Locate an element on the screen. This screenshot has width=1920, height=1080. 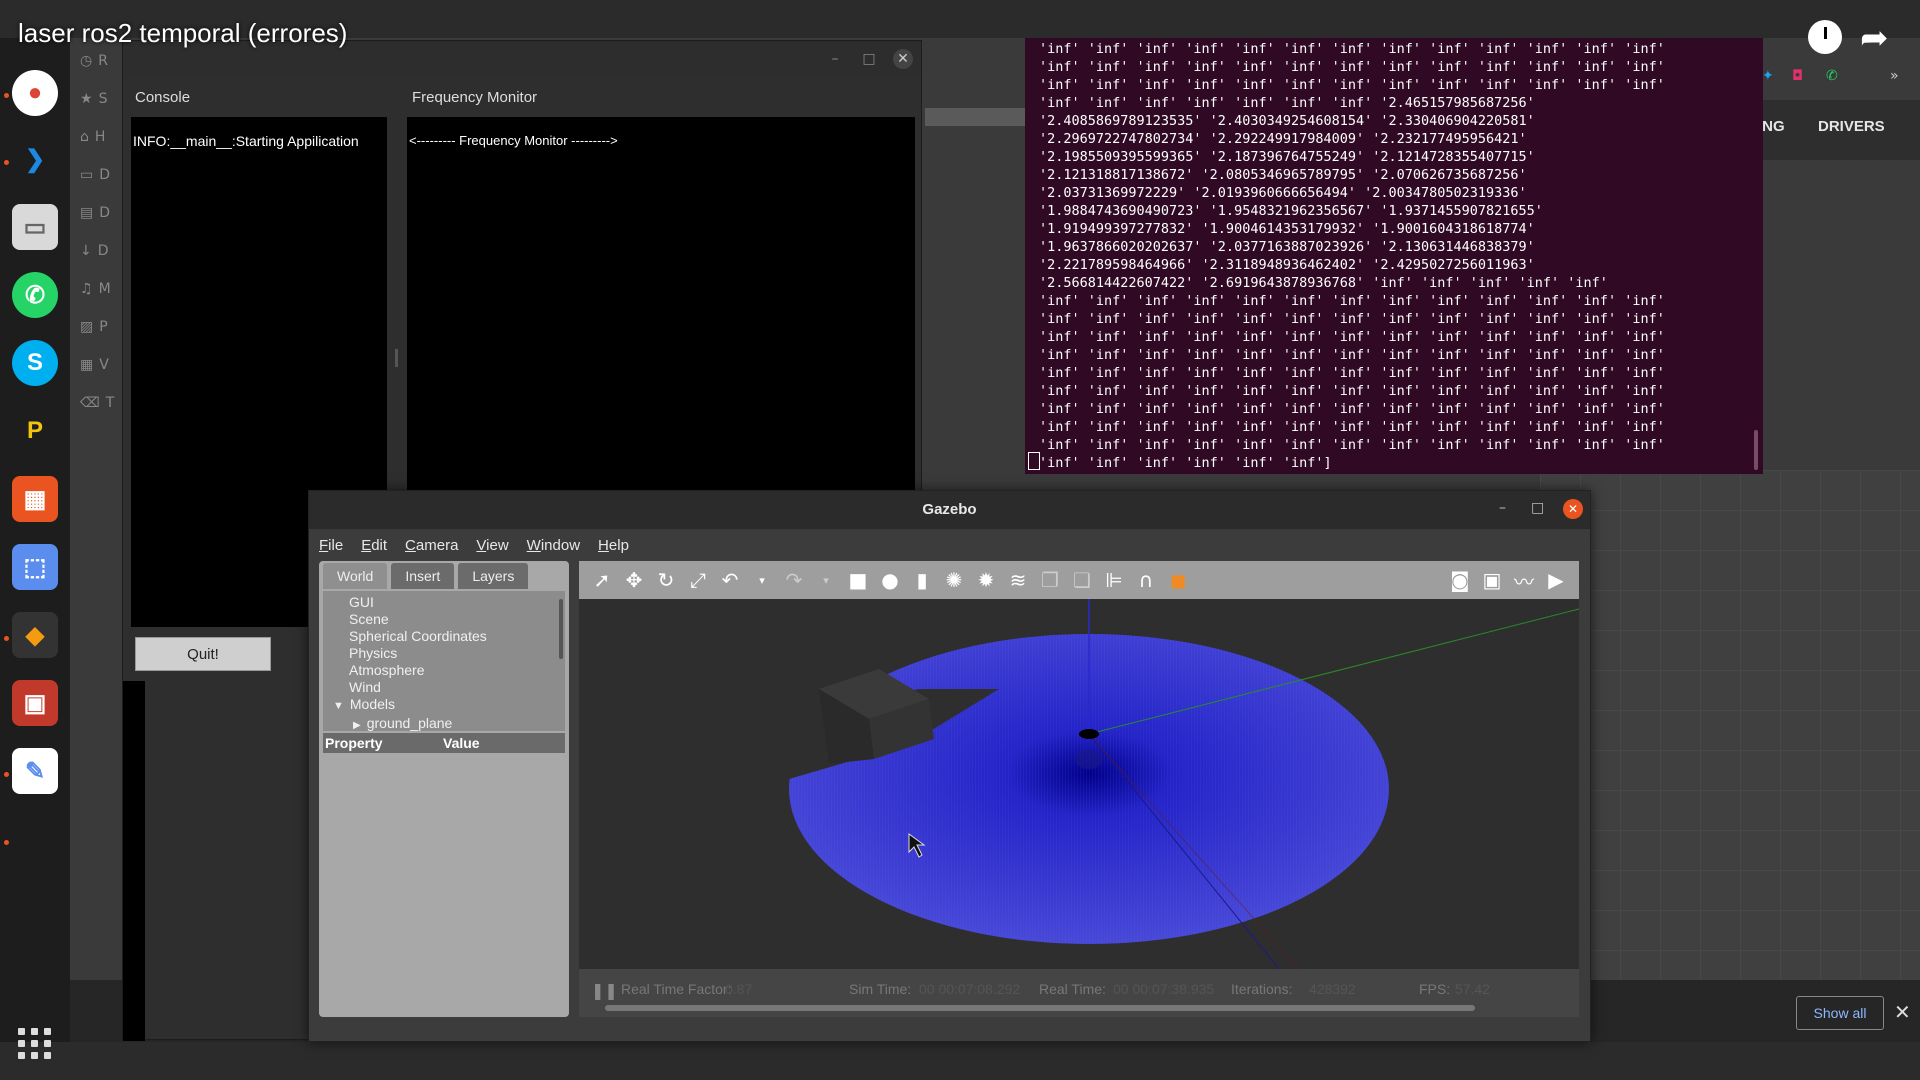
frequency-monitor-label: Frequency Monitor is located at coordinates (475, 97).